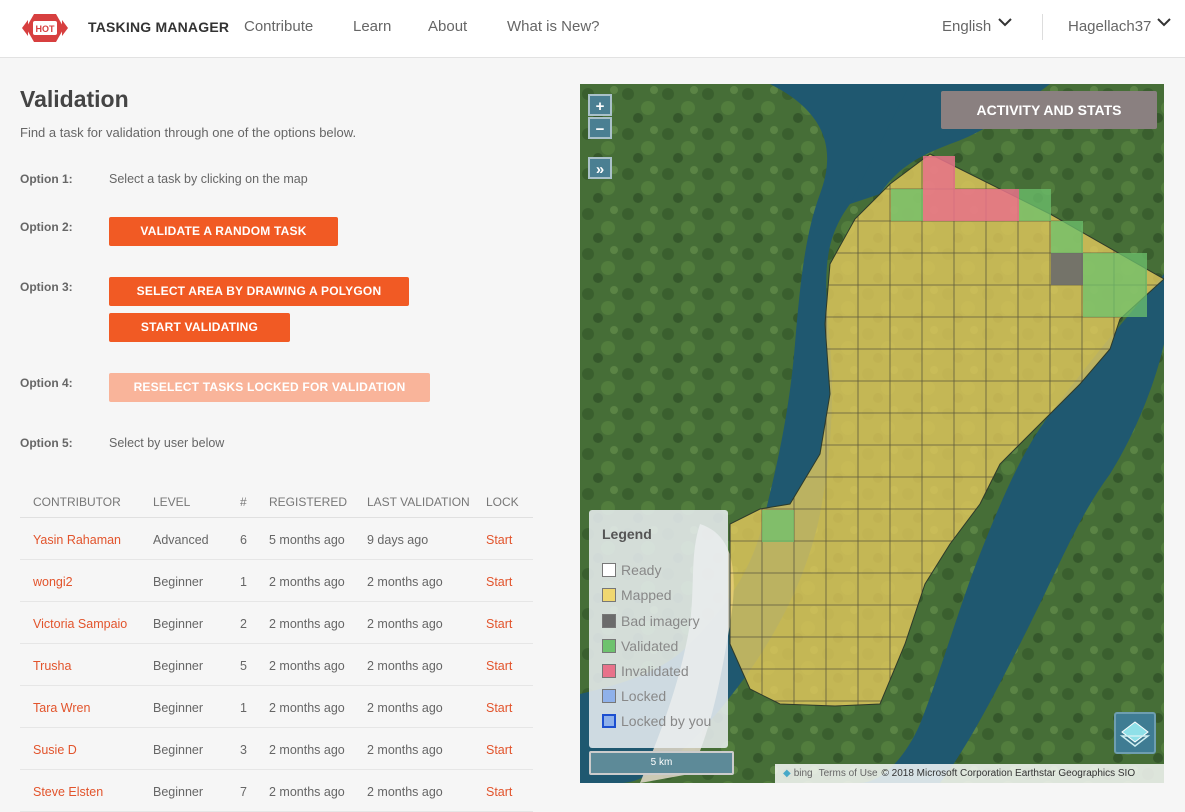 This screenshot has width=1185, height=812. Describe the element at coordinates (447, 26) in the screenshot. I see `nav-about: About` at that location.